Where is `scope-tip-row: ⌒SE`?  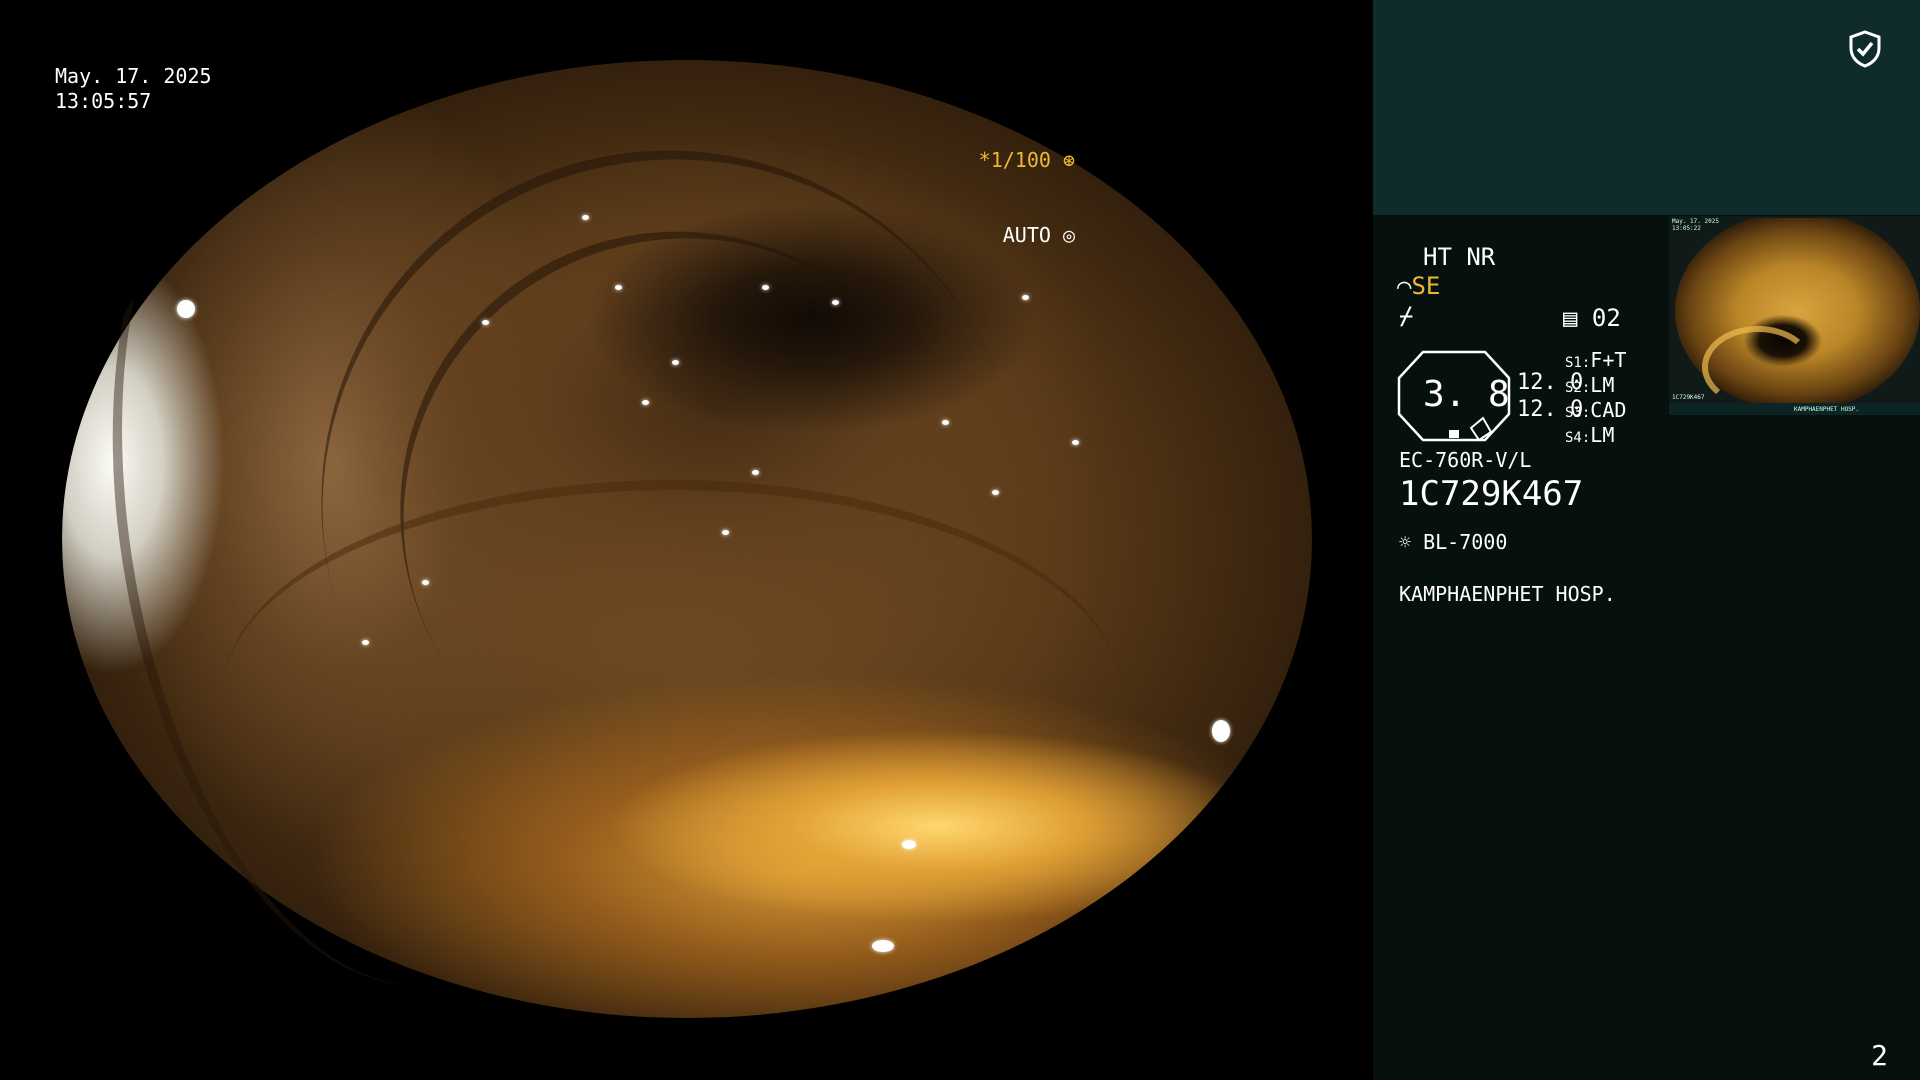
scope-tip-row: ⌒SE is located at coordinates (1418, 286).